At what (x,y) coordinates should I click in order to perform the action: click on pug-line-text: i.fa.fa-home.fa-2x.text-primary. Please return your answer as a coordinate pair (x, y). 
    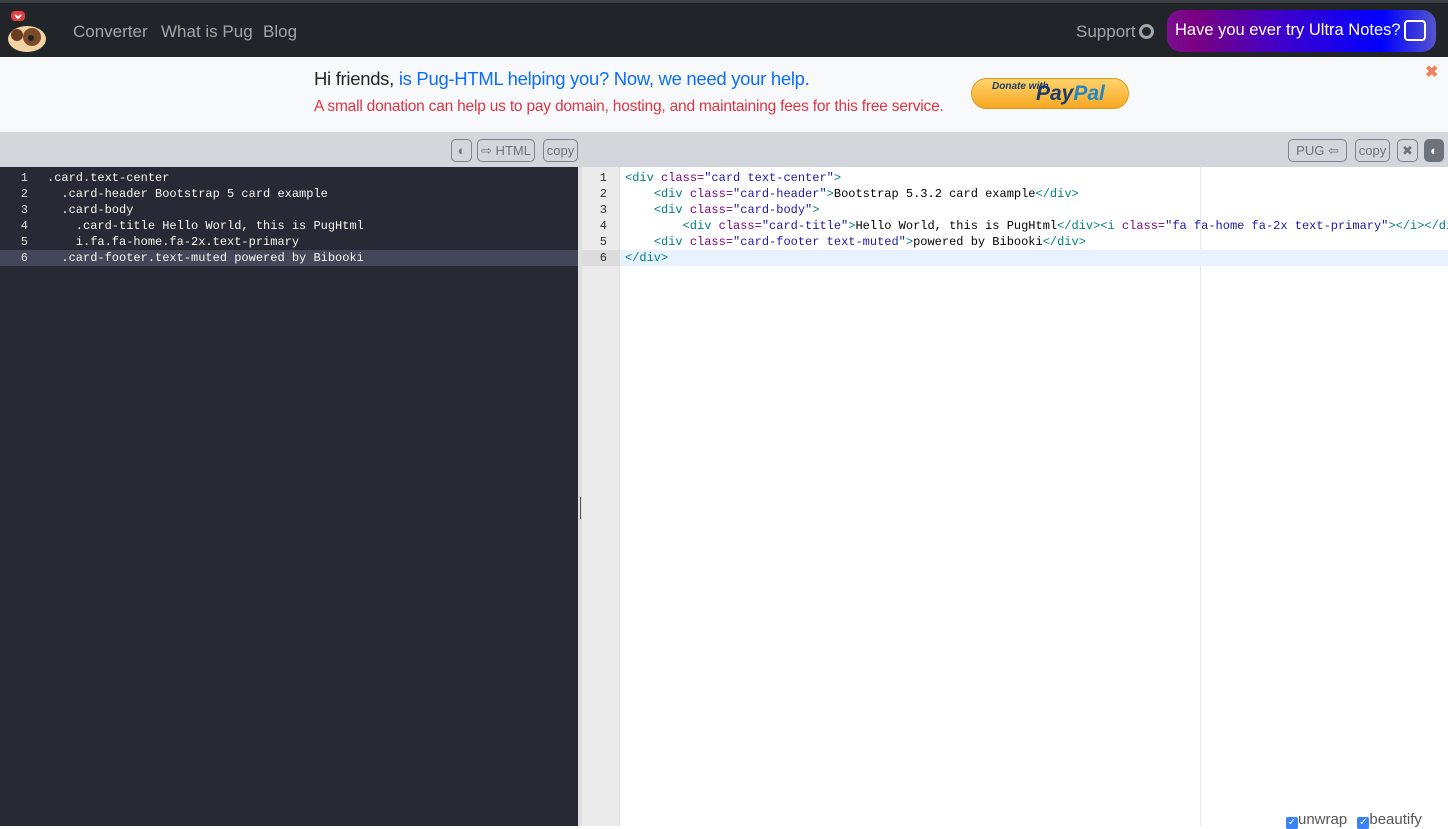
    Looking at the image, I should click on (173, 242).